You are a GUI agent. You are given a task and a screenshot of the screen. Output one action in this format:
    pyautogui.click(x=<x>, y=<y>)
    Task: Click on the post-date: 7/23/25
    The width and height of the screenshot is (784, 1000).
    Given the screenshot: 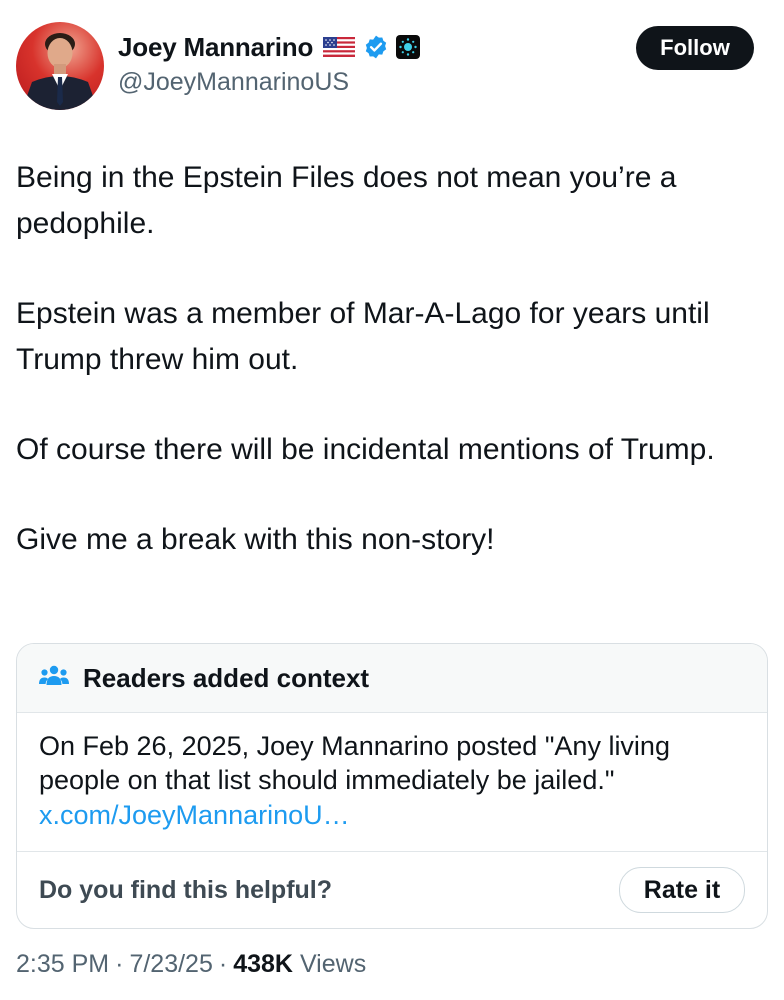 What is the action you would take?
    pyautogui.click(x=170, y=964)
    